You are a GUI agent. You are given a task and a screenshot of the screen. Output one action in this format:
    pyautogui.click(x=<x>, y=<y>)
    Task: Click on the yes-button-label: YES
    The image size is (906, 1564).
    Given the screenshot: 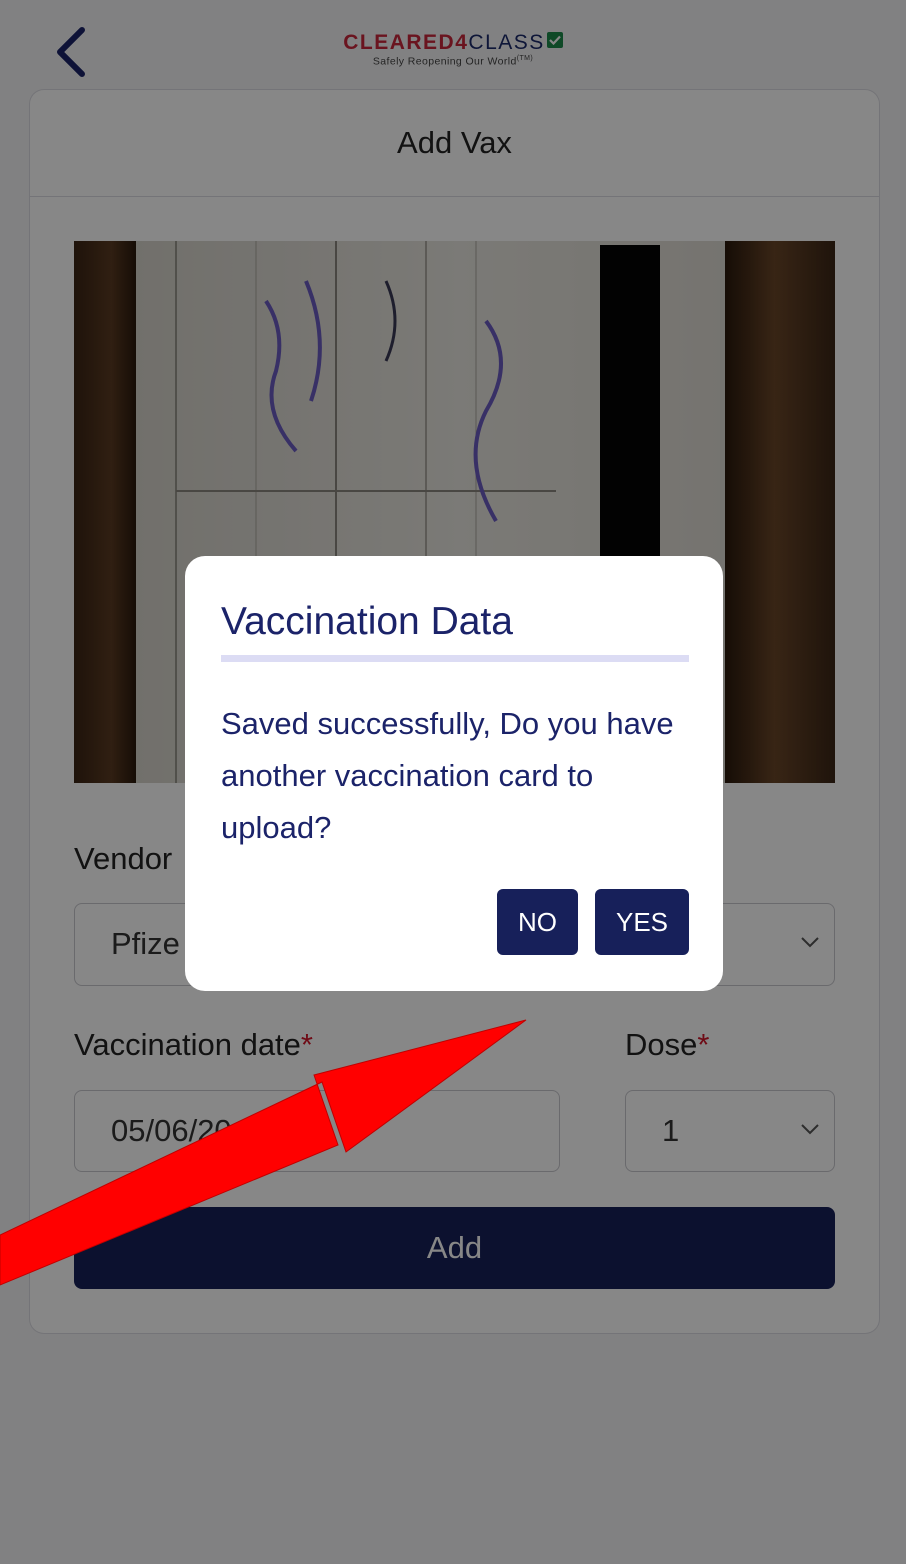 What is the action you would take?
    pyautogui.click(x=642, y=921)
    